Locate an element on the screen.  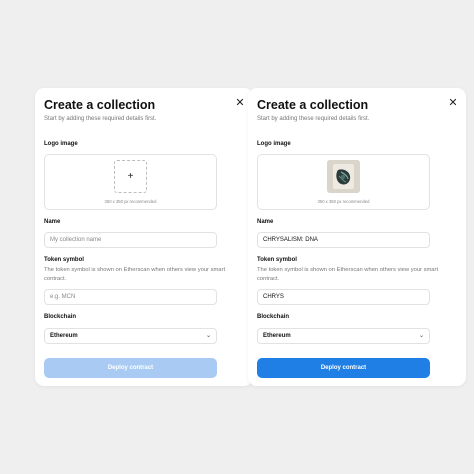
name-input: My collection name is located at coordinates (130, 240).